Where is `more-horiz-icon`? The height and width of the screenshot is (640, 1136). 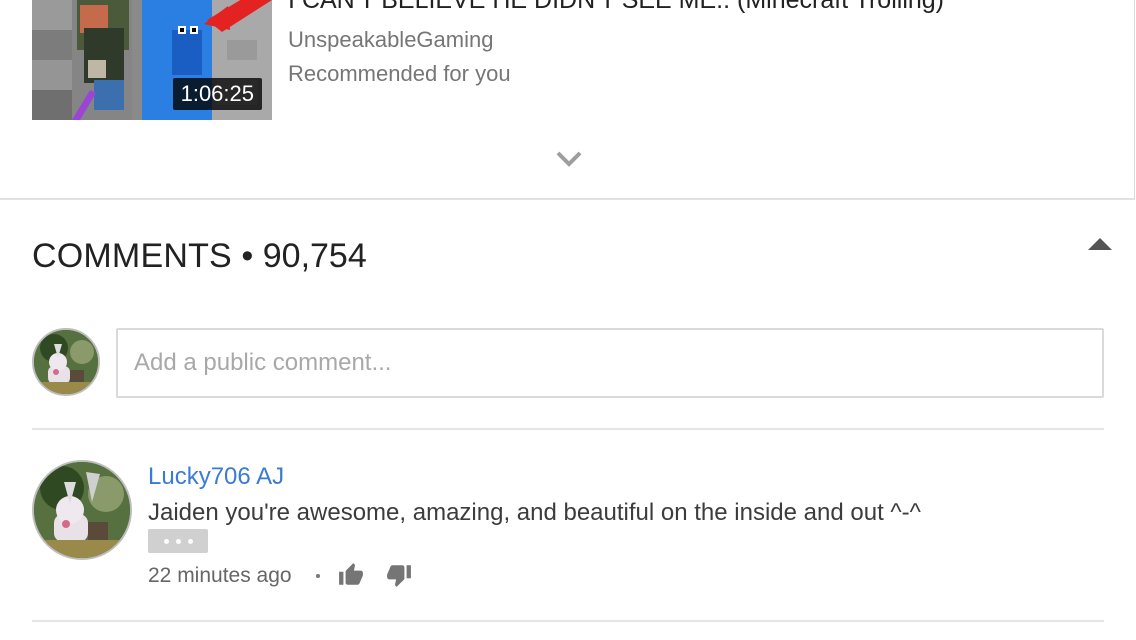 more-horiz-icon is located at coordinates (178, 541).